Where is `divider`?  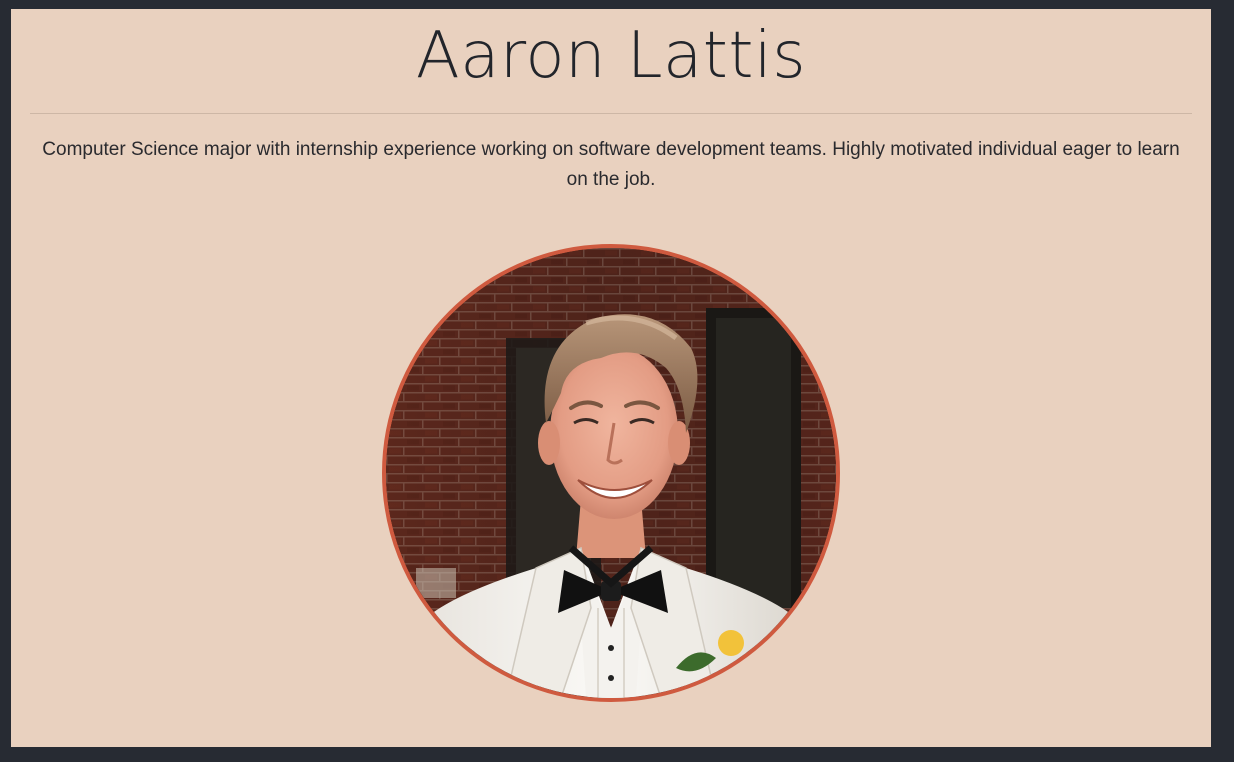 divider is located at coordinates (611, 113).